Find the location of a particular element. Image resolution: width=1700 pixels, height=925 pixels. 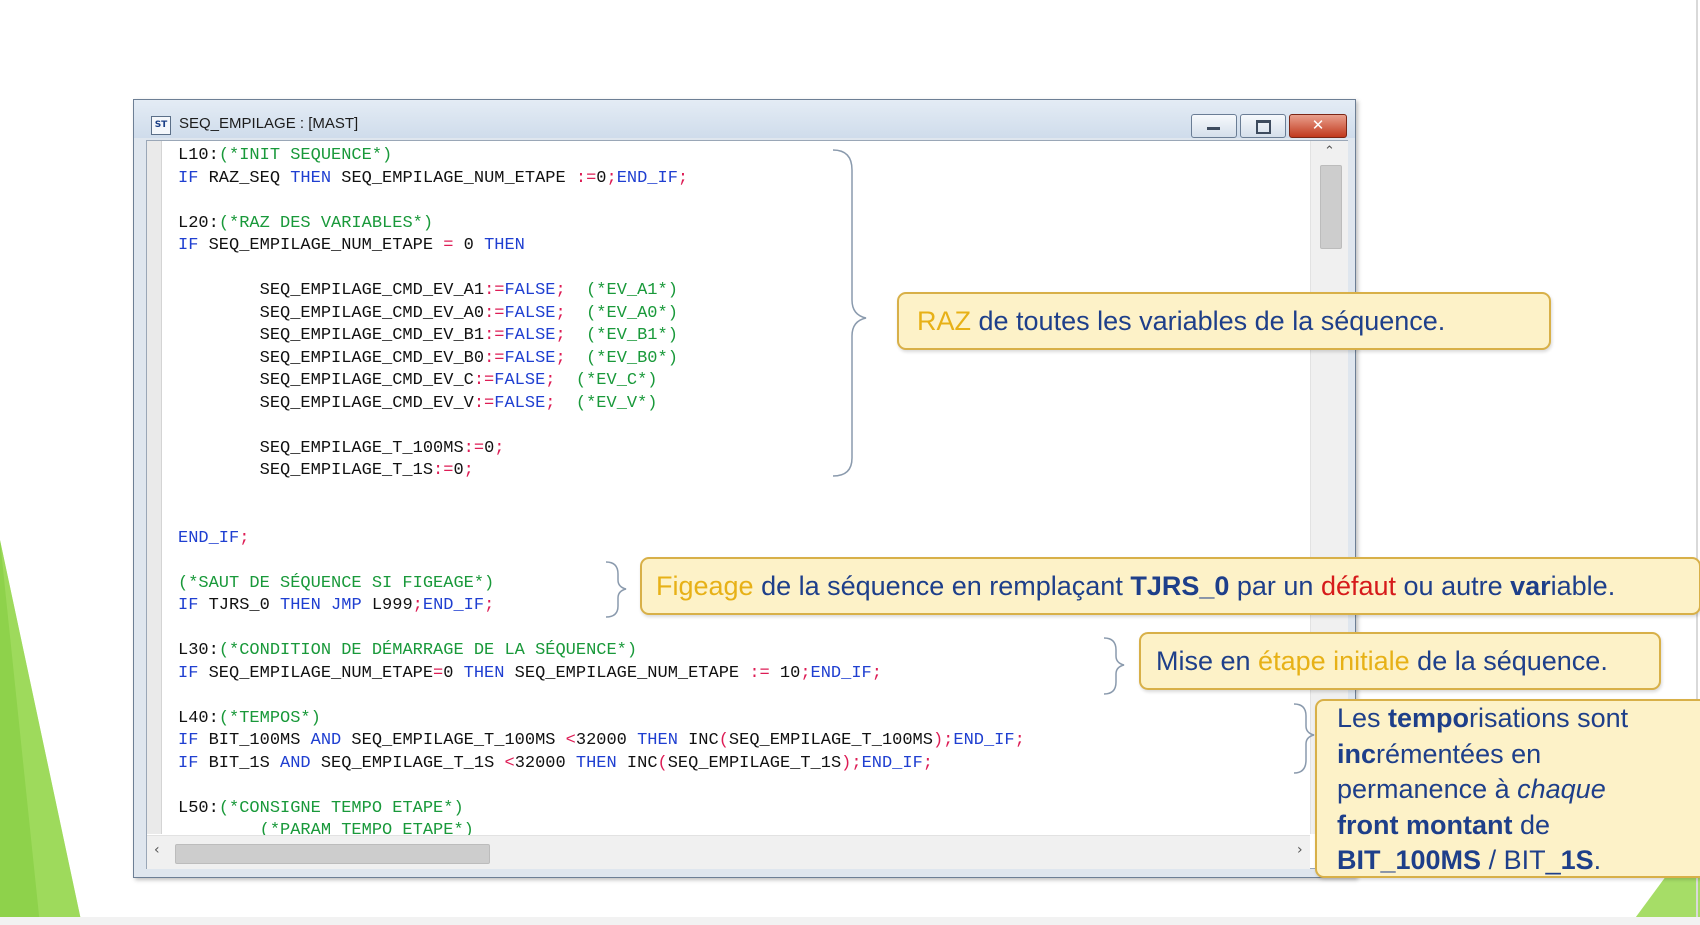

callout-etape: Mise en étape initiale de la séquence. is located at coordinates (1400, 661).